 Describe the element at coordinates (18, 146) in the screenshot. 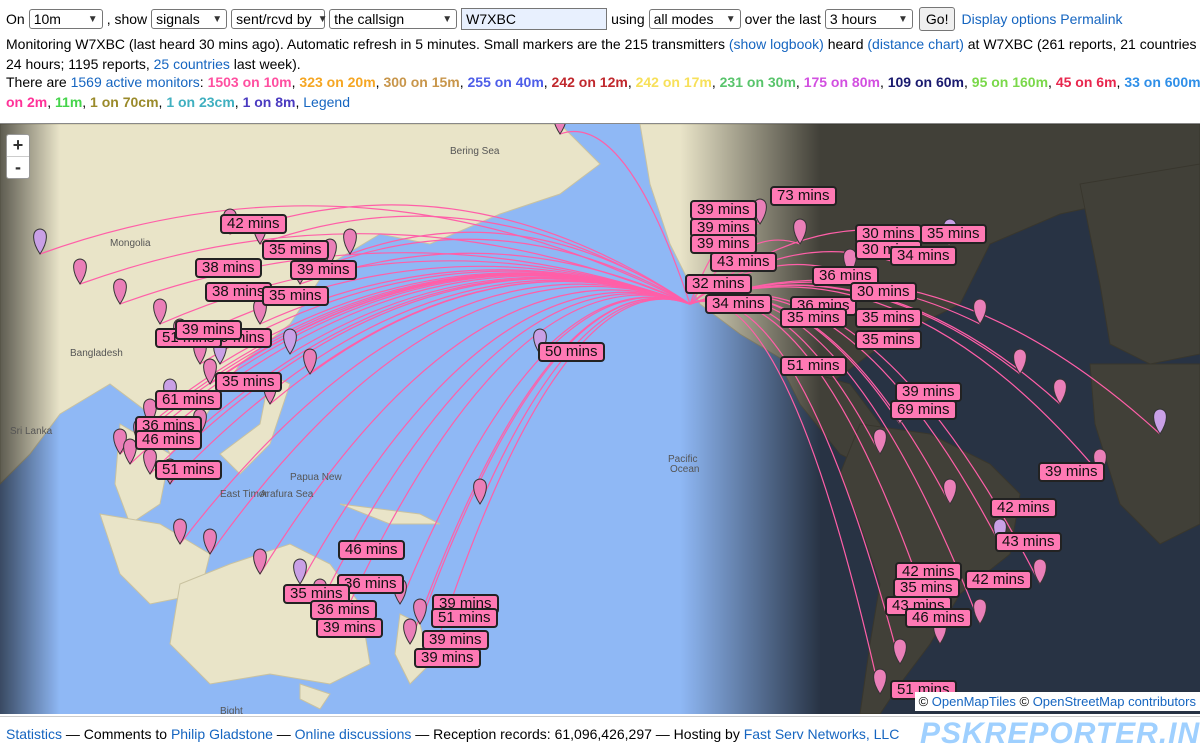

I see `zoom-in-button: +` at that location.